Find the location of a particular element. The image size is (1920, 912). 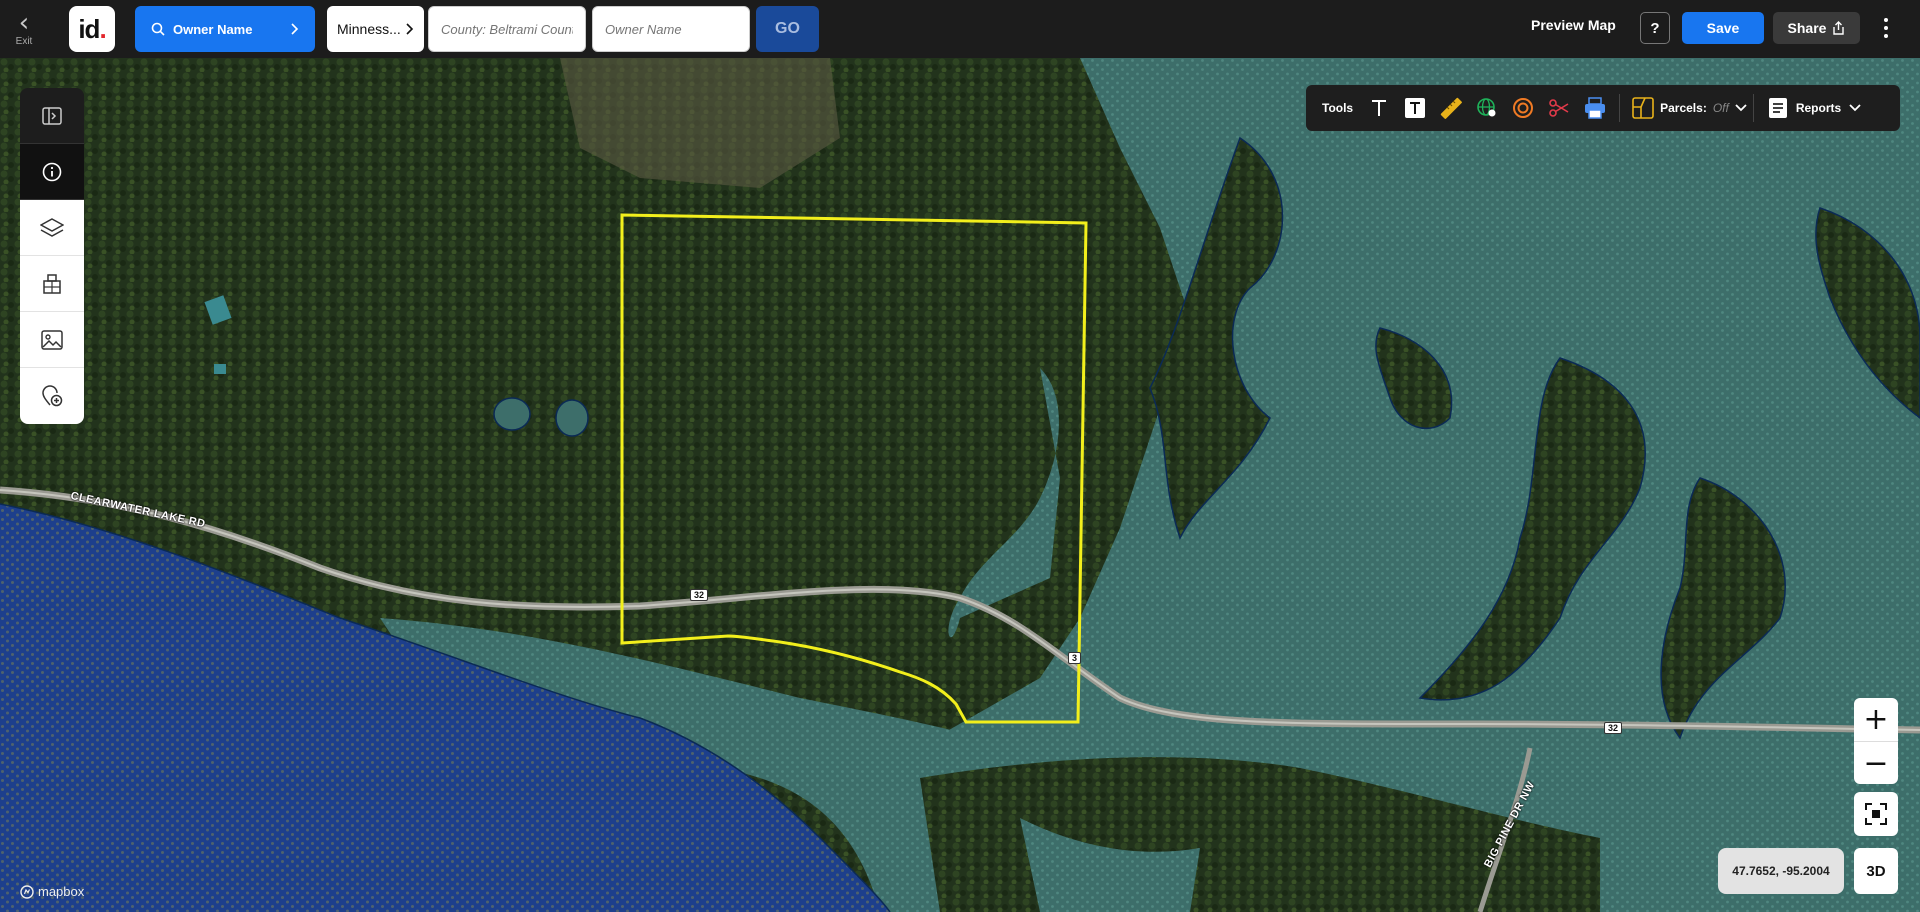

globe-pin-icon is located at coordinates (1486, 107).